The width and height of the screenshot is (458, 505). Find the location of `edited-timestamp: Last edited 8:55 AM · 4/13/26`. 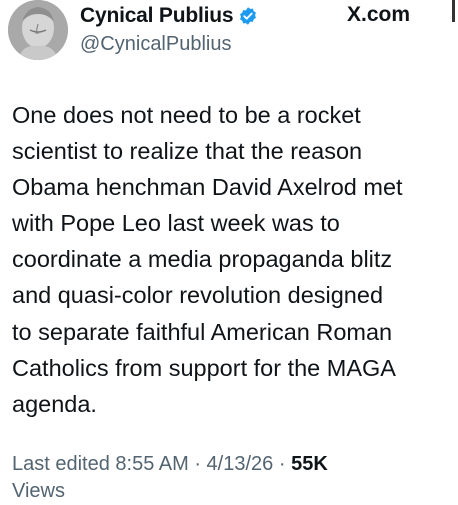

edited-timestamp: Last edited 8:55 AM · 4/13/26 is located at coordinates (142, 464).